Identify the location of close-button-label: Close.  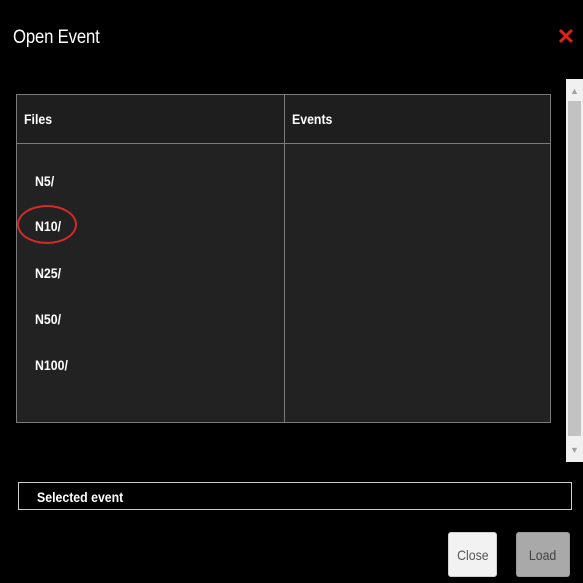
(472, 555).